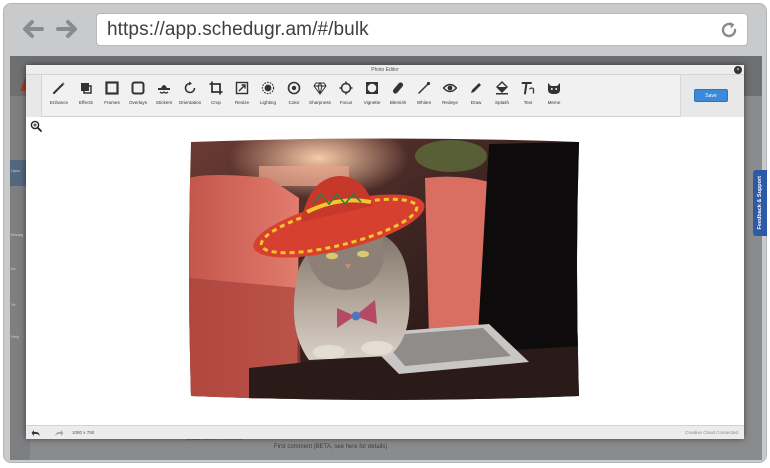 This screenshot has width=770, height=468. I want to click on editor-title: Photo Editor, so click(385, 69).